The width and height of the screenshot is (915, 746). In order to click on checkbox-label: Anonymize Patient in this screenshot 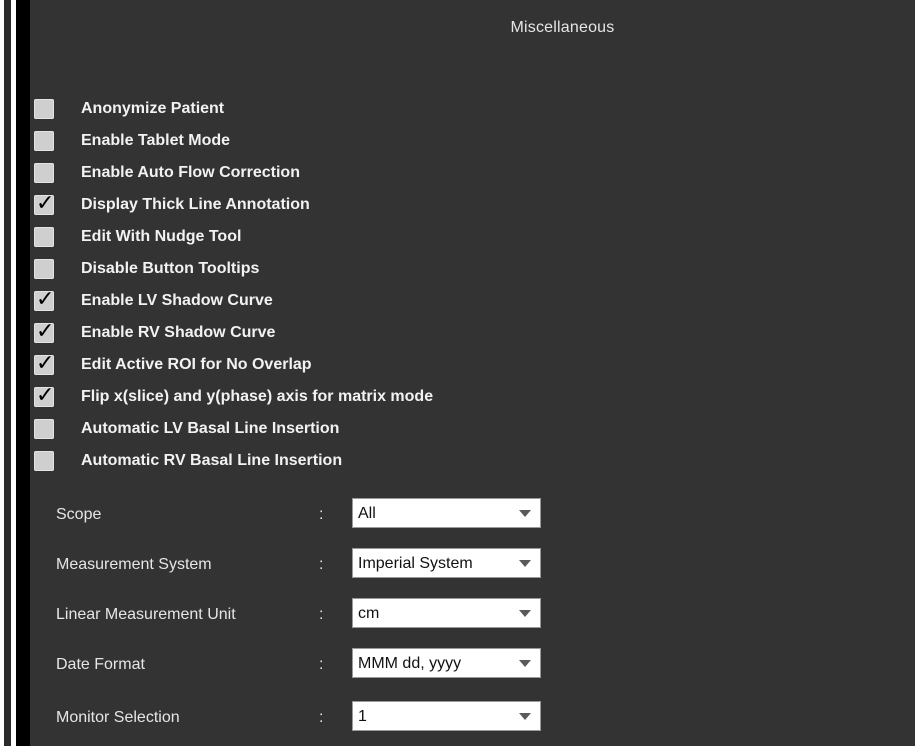, I will do `click(153, 108)`.